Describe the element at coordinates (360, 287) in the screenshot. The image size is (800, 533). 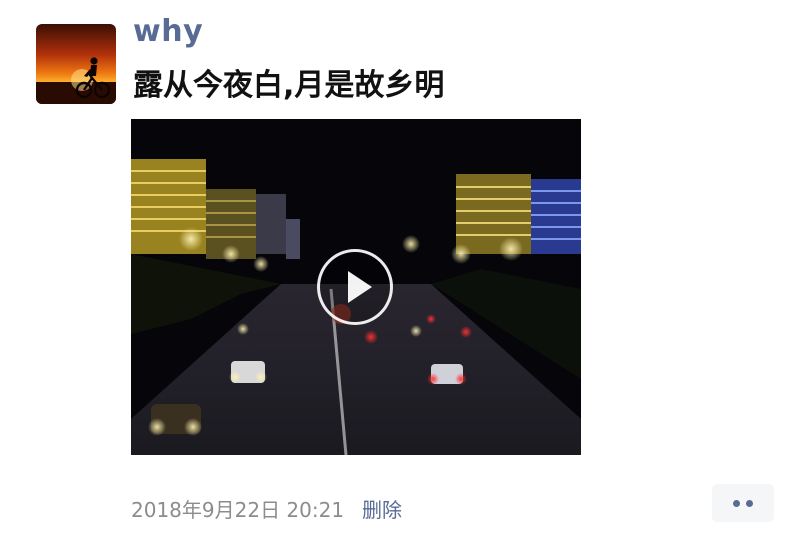
I see `play-icon` at that location.